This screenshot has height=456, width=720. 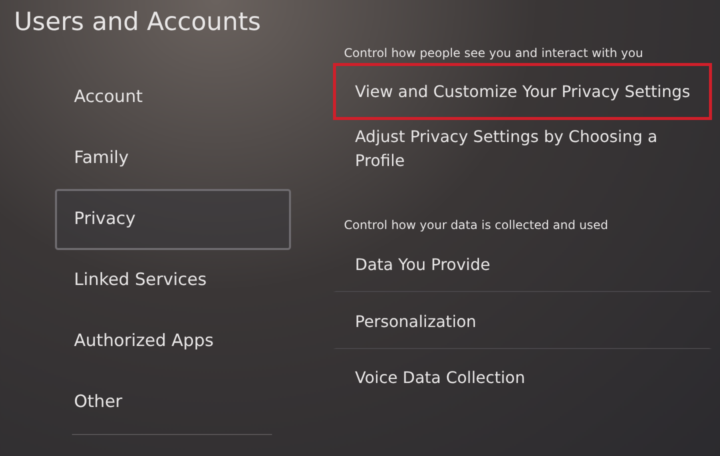 I want to click on settings-item: Adjust Privacy Settings by Choosing a Profile, so click(x=522, y=148).